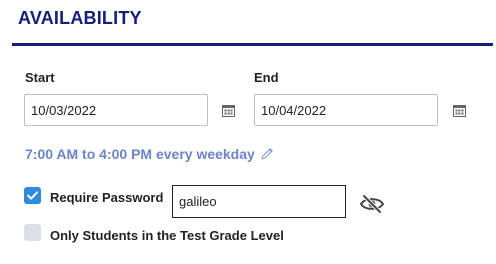  What do you see at coordinates (80, 18) in the screenshot?
I see `section-title: AVAILABILITY` at bounding box center [80, 18].